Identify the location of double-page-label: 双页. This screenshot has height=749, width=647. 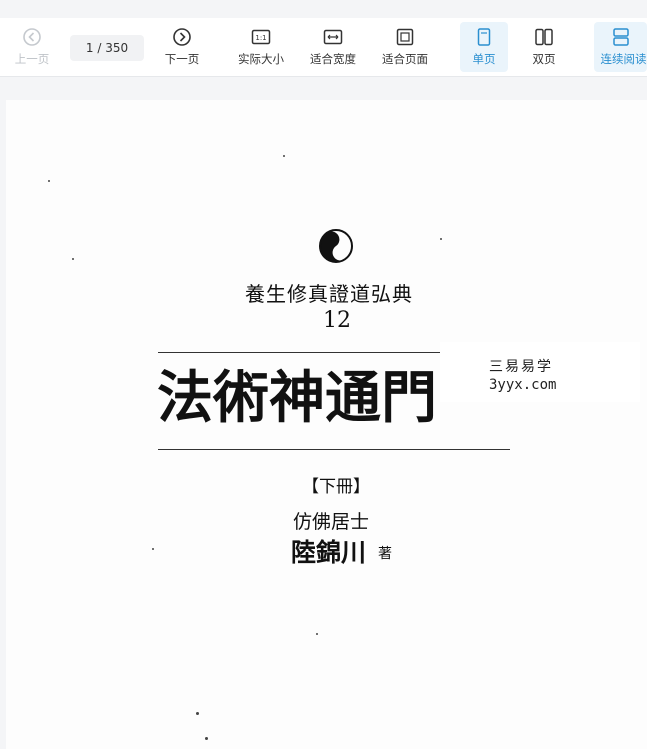
(544, 59).